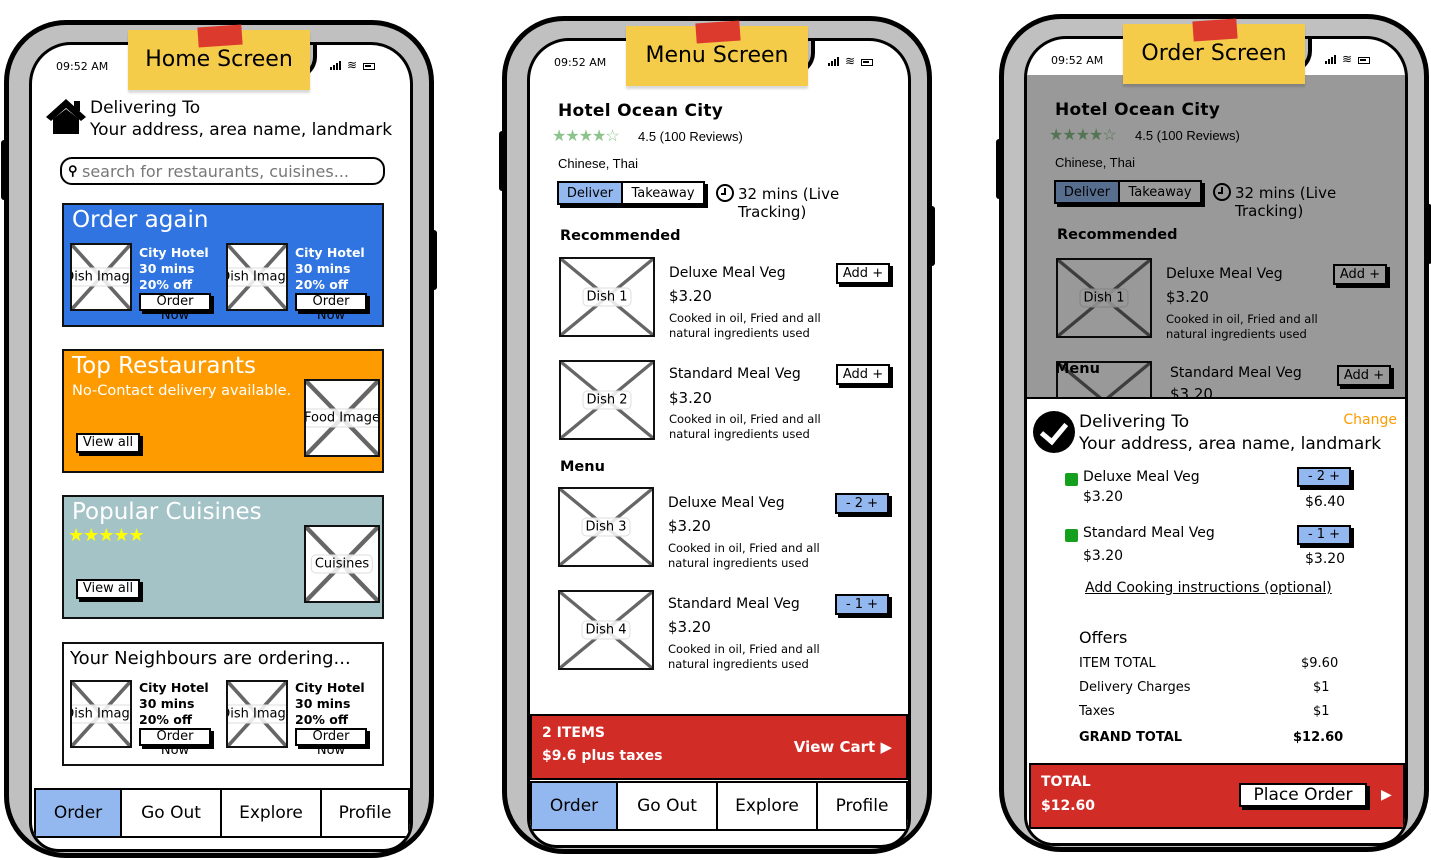  Describe the element at coordinates (167, 512) in the screenshot. I see `popular-cuisines-title: Popular Cuisines` at that location.